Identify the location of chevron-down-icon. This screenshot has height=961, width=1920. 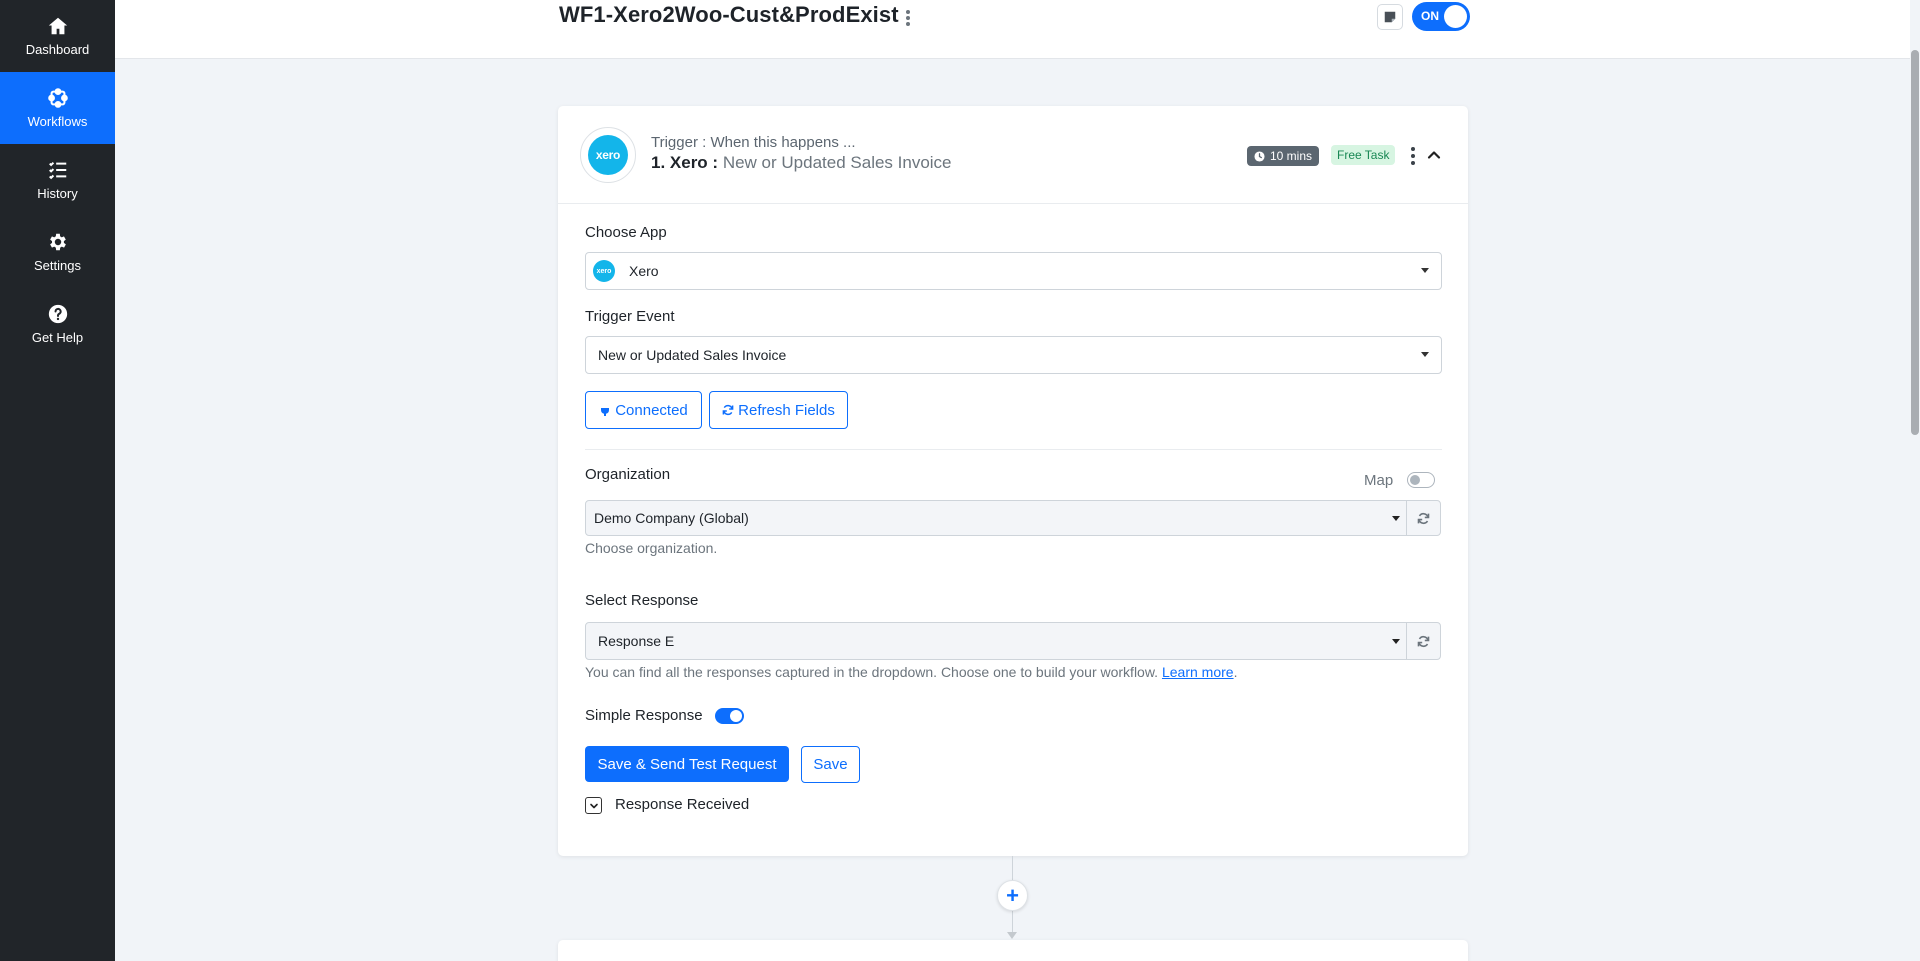
(593, 805).